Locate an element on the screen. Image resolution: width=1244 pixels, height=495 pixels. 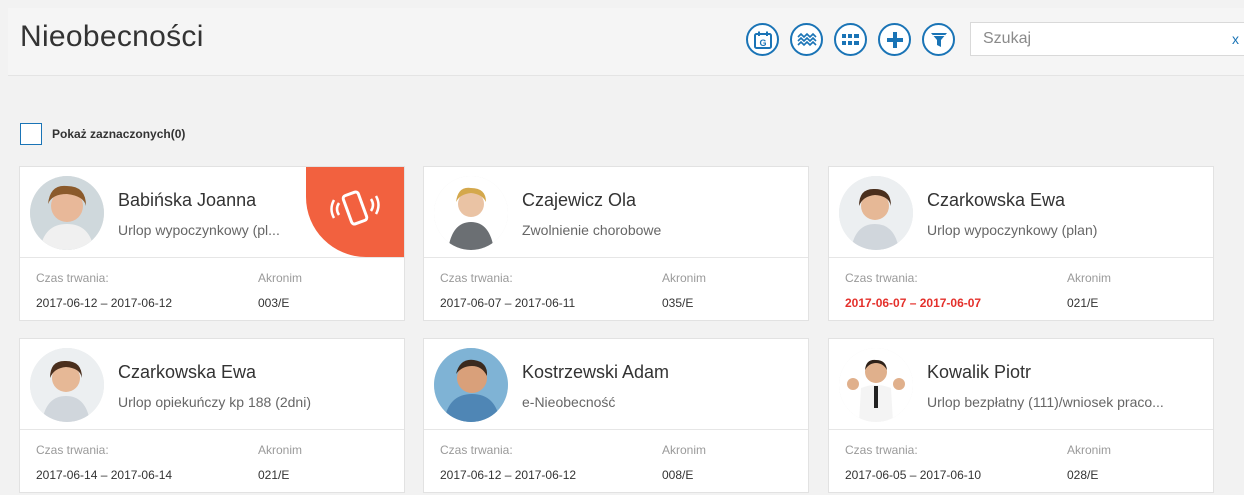
phone-badge is located at coordinates (355, 212).